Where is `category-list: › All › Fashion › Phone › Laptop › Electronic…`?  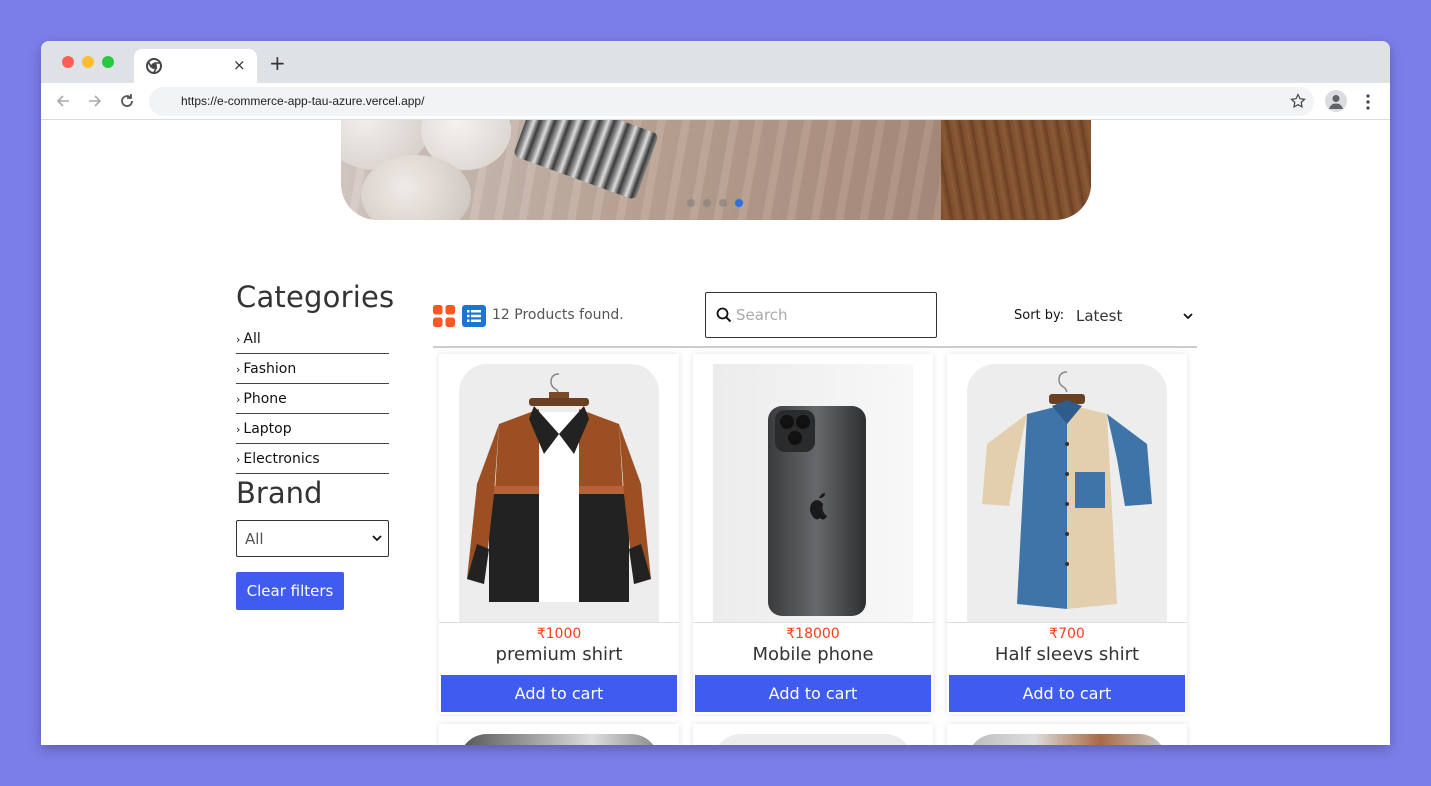 category-list: › All › Fashion › Phone › Laptop › Electronic… is located at coordinates (312, 399).